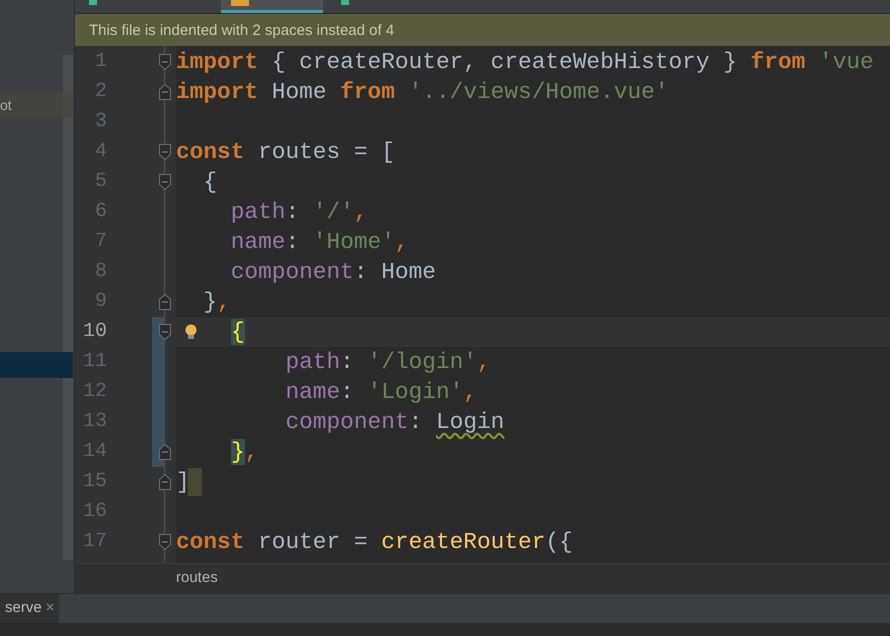 The image size is (890, 636). What do you see at coordinates (387, 362) in the screenshot?
I see `code-line: path: '/login',` at bounding box center [387, 362].